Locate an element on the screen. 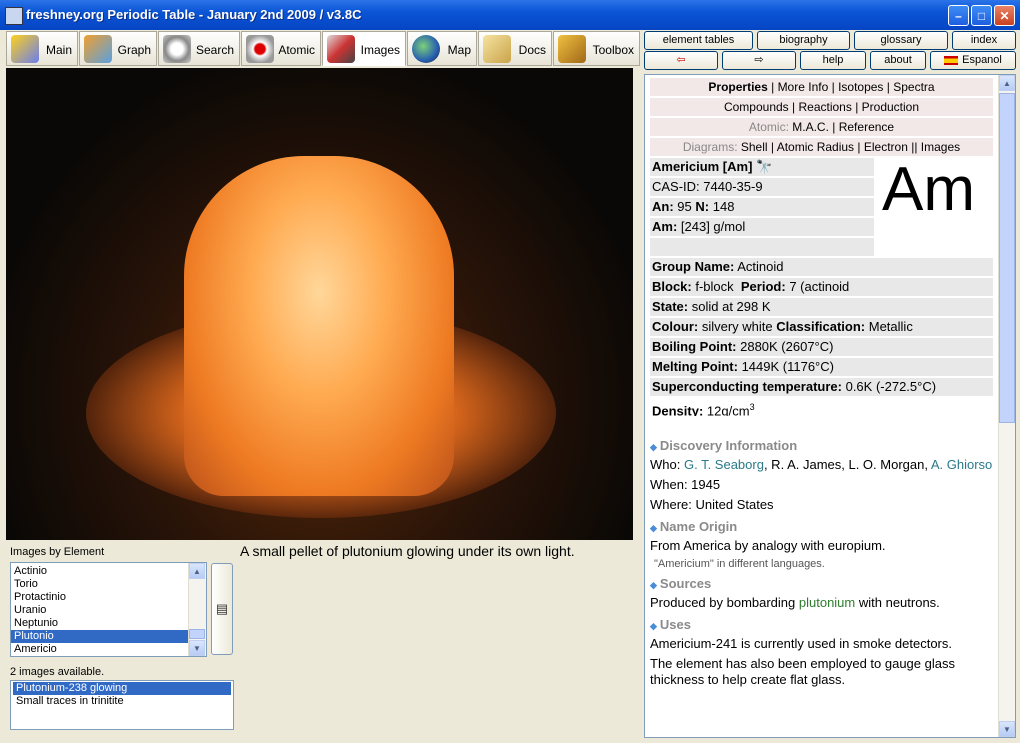 This screenshot has height=743, width=1020. info-nav-row-2: Compounds | Reactions | Production is located at coordinates (821, 107).